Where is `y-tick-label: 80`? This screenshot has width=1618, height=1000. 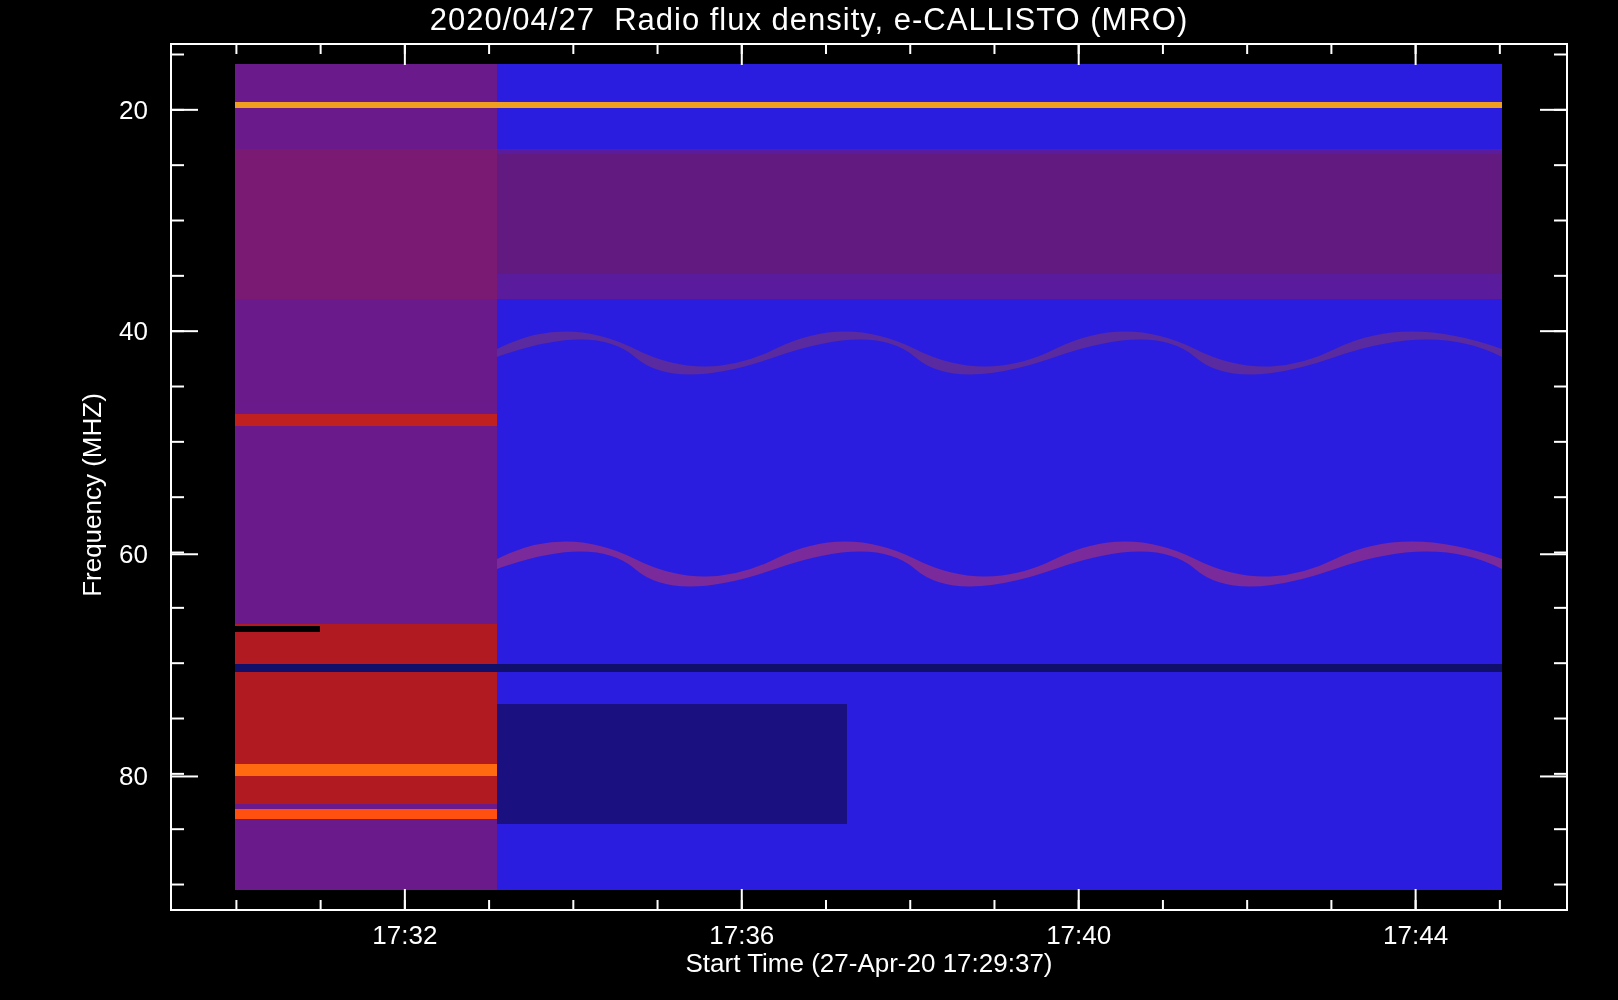 y-tick-label: 80 is located at coordinates (133, 776).